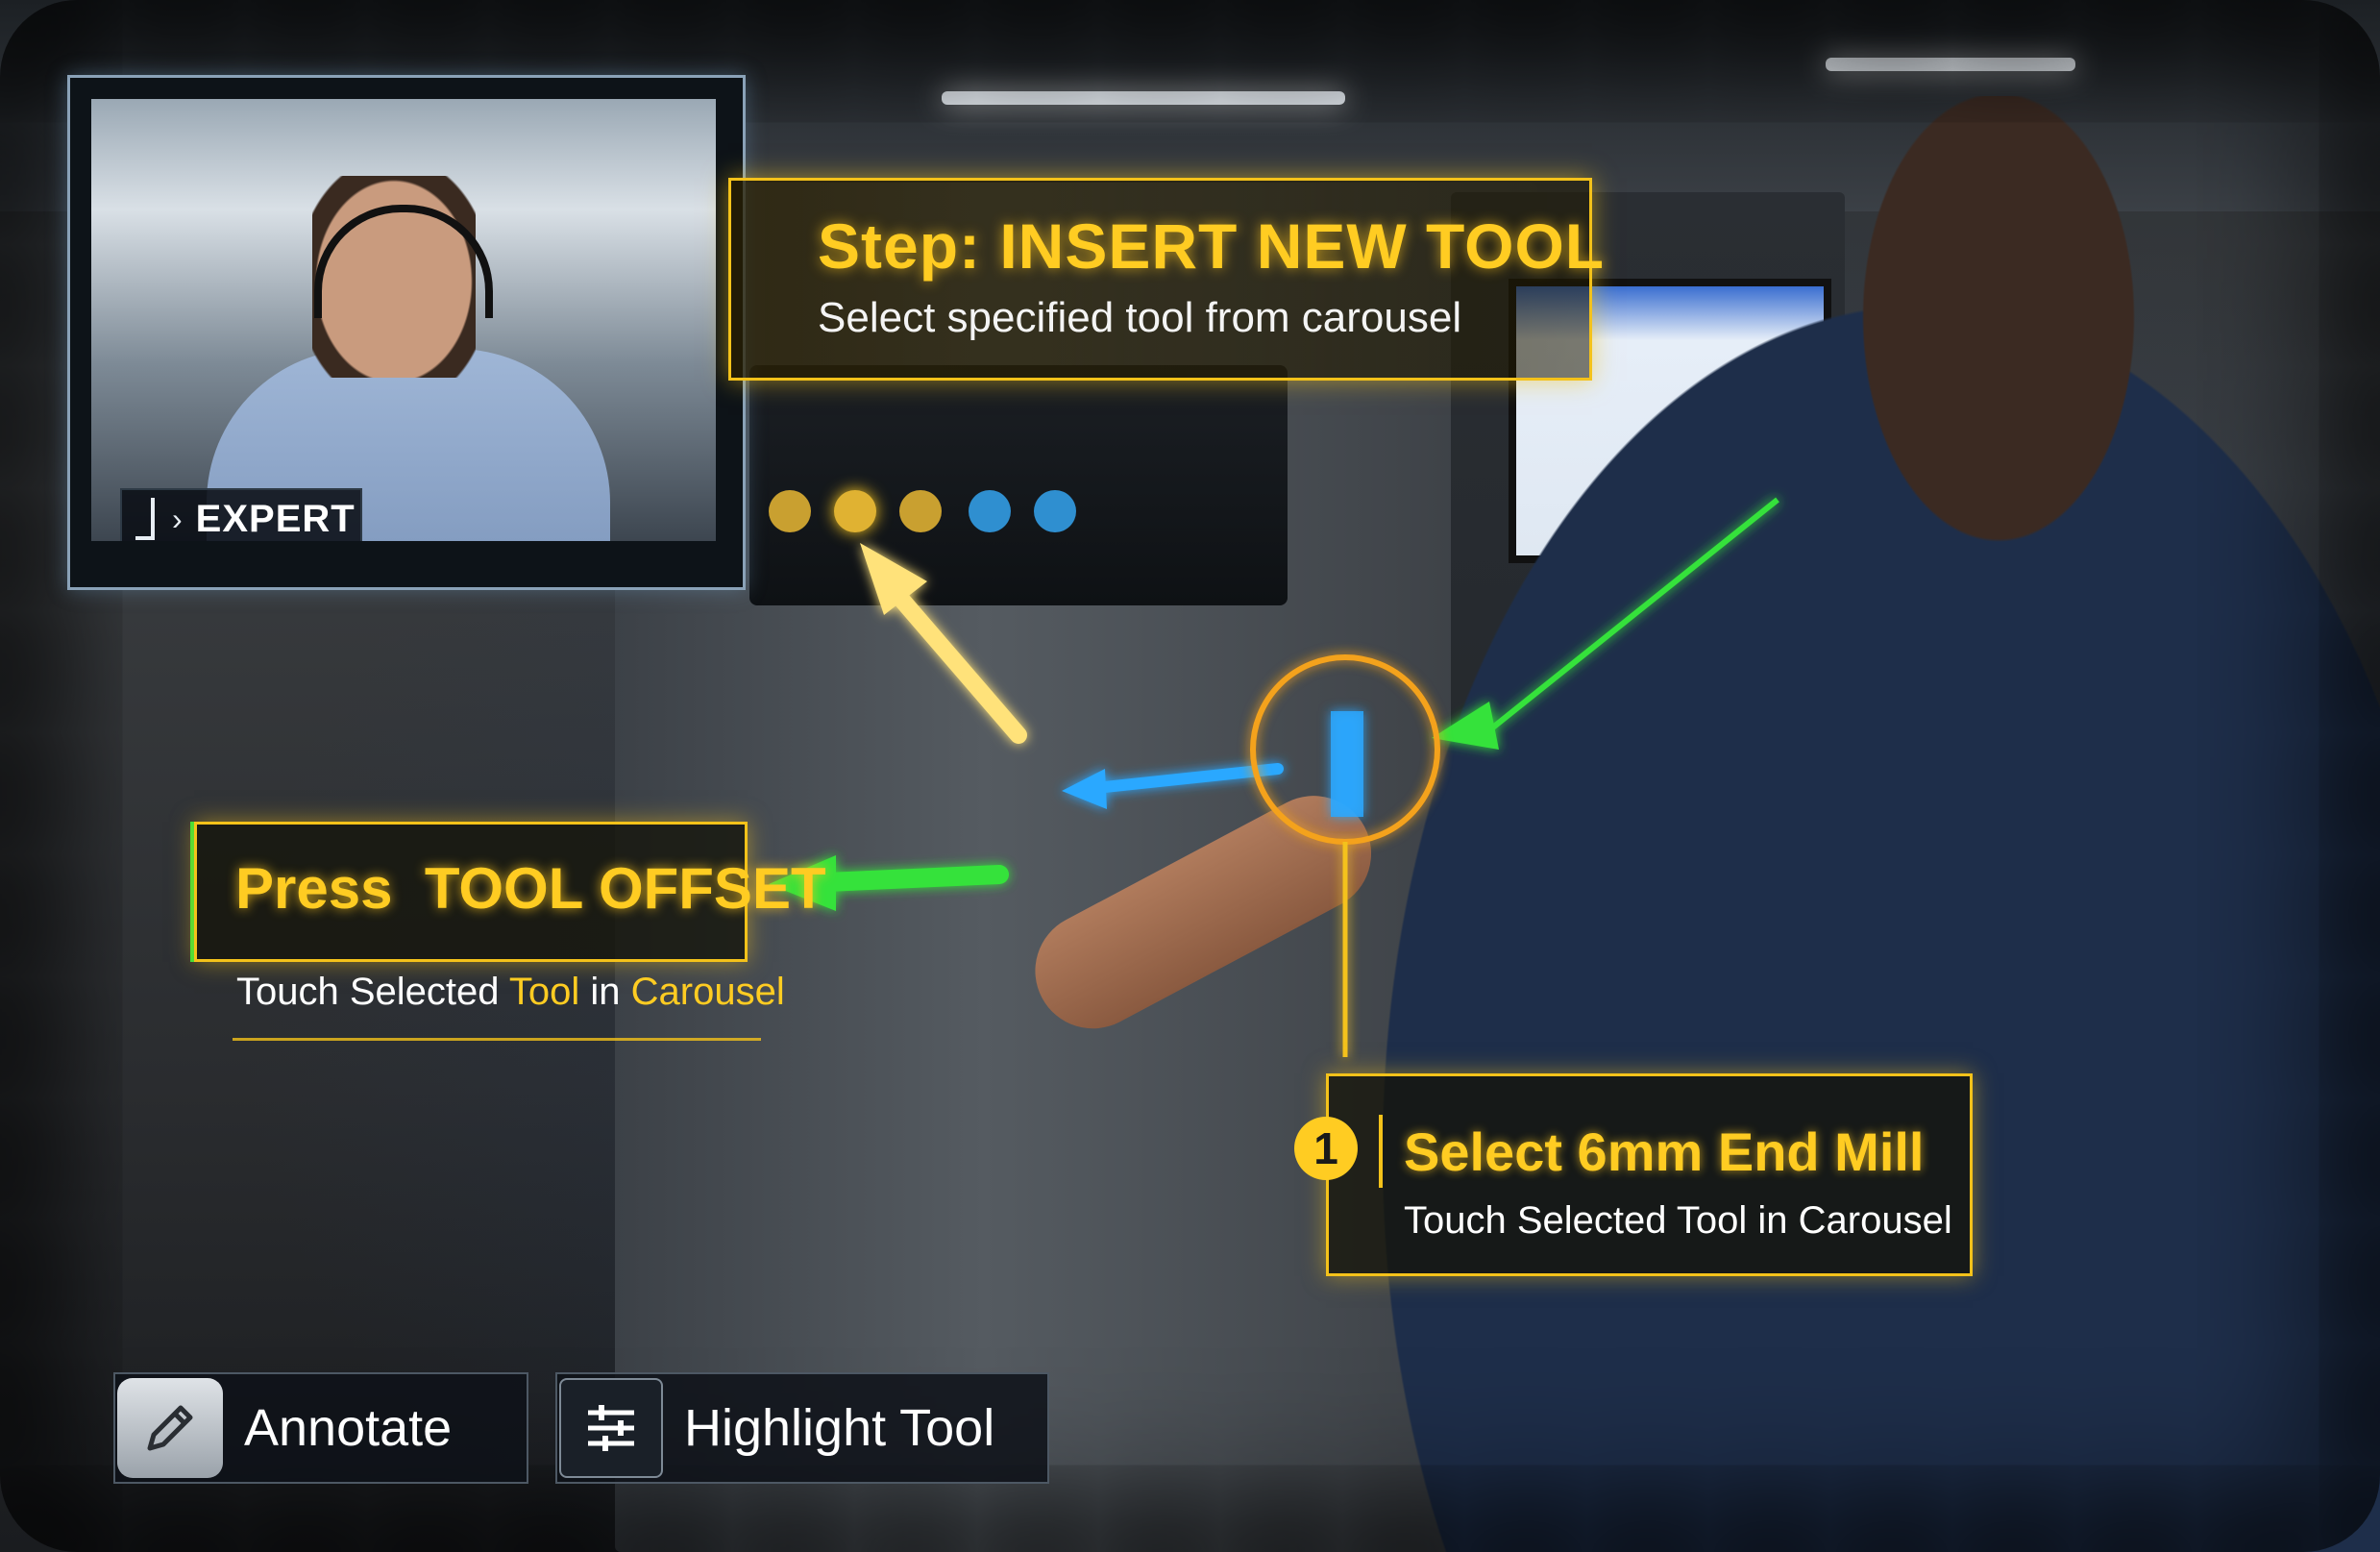 The height and width of the screenshot is (1552, 2380). What do you see at coordinates (944, 643) in the screenshot?
I see `yellow-arrow` at bounding box center [944, 643].